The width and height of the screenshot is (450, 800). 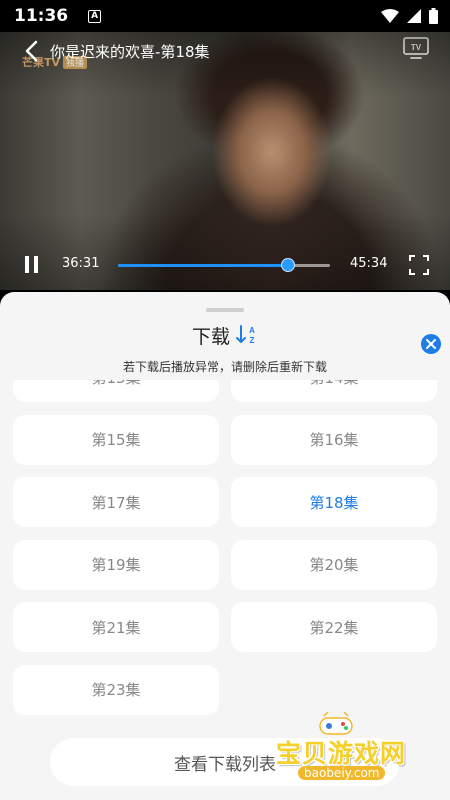 What do you see at coordinates (95, 16) in the screenshot?
I see `notification-icon: A` at bounding box center [95, 16].